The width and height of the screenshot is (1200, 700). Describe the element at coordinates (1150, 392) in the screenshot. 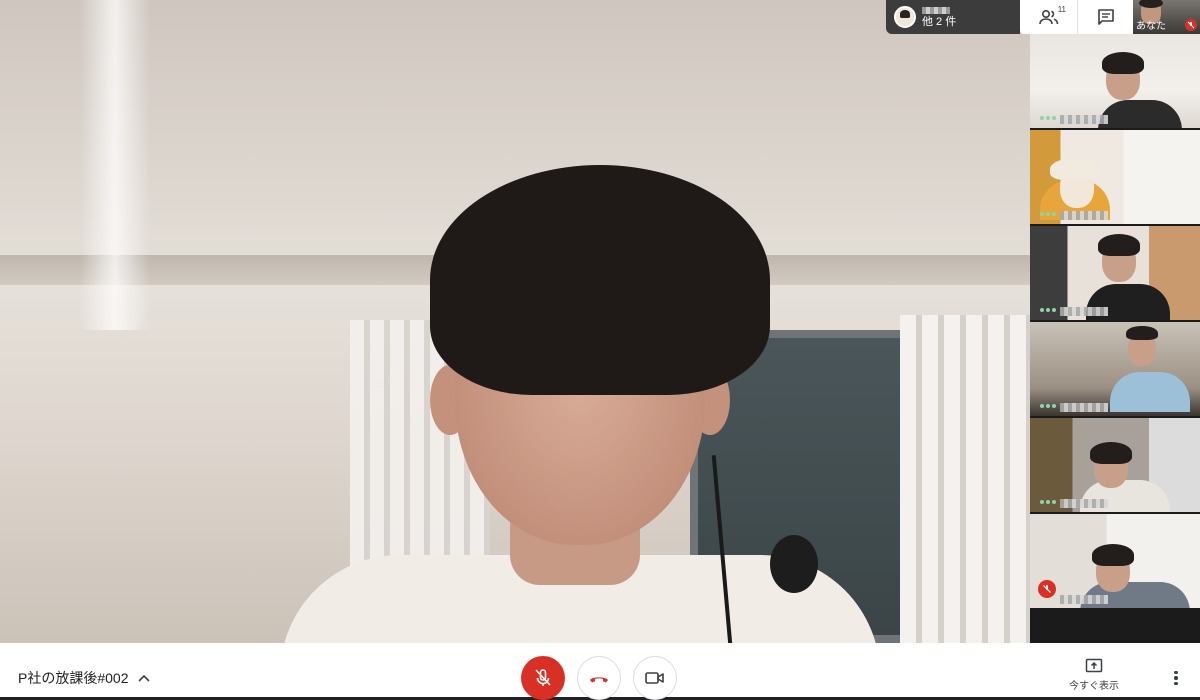

I see `tile-body` at that location.